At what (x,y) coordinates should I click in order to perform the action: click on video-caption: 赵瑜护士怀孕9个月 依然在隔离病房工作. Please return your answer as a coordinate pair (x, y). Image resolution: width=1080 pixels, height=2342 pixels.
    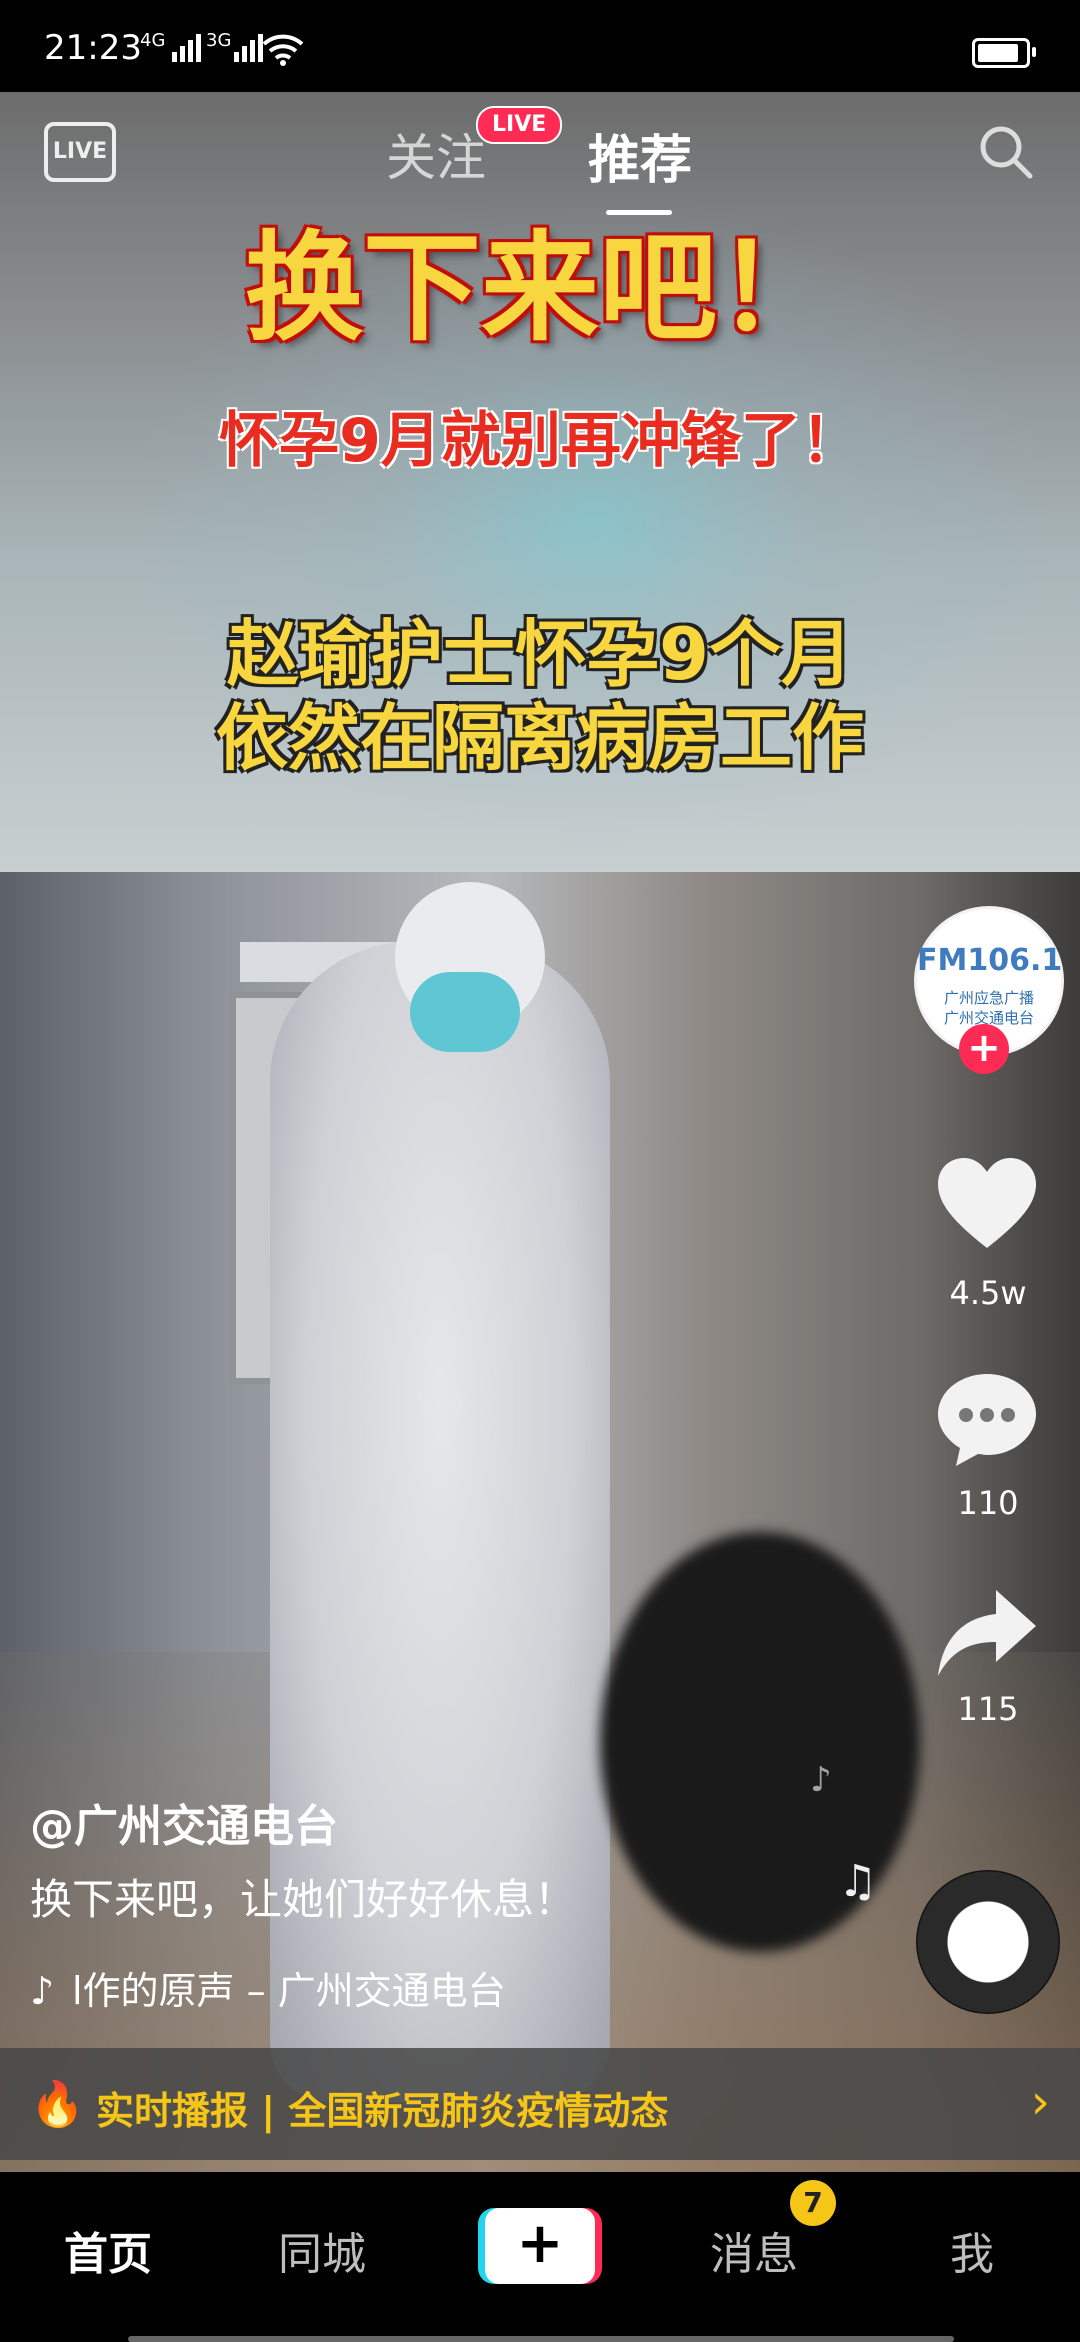
    Looking at the image, I should click on (540, 696).